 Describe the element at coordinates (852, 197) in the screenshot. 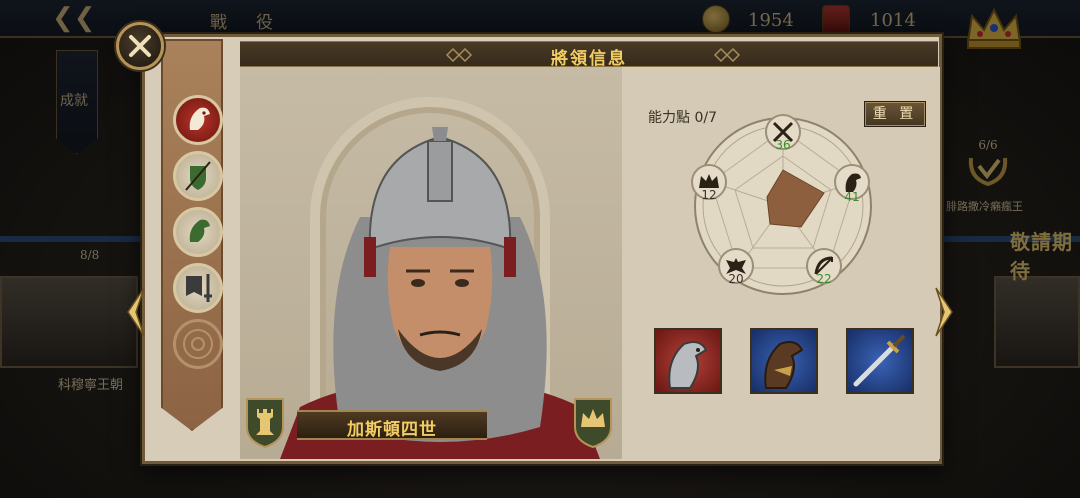

I see `stat-cavalry-value: 41` at that location.